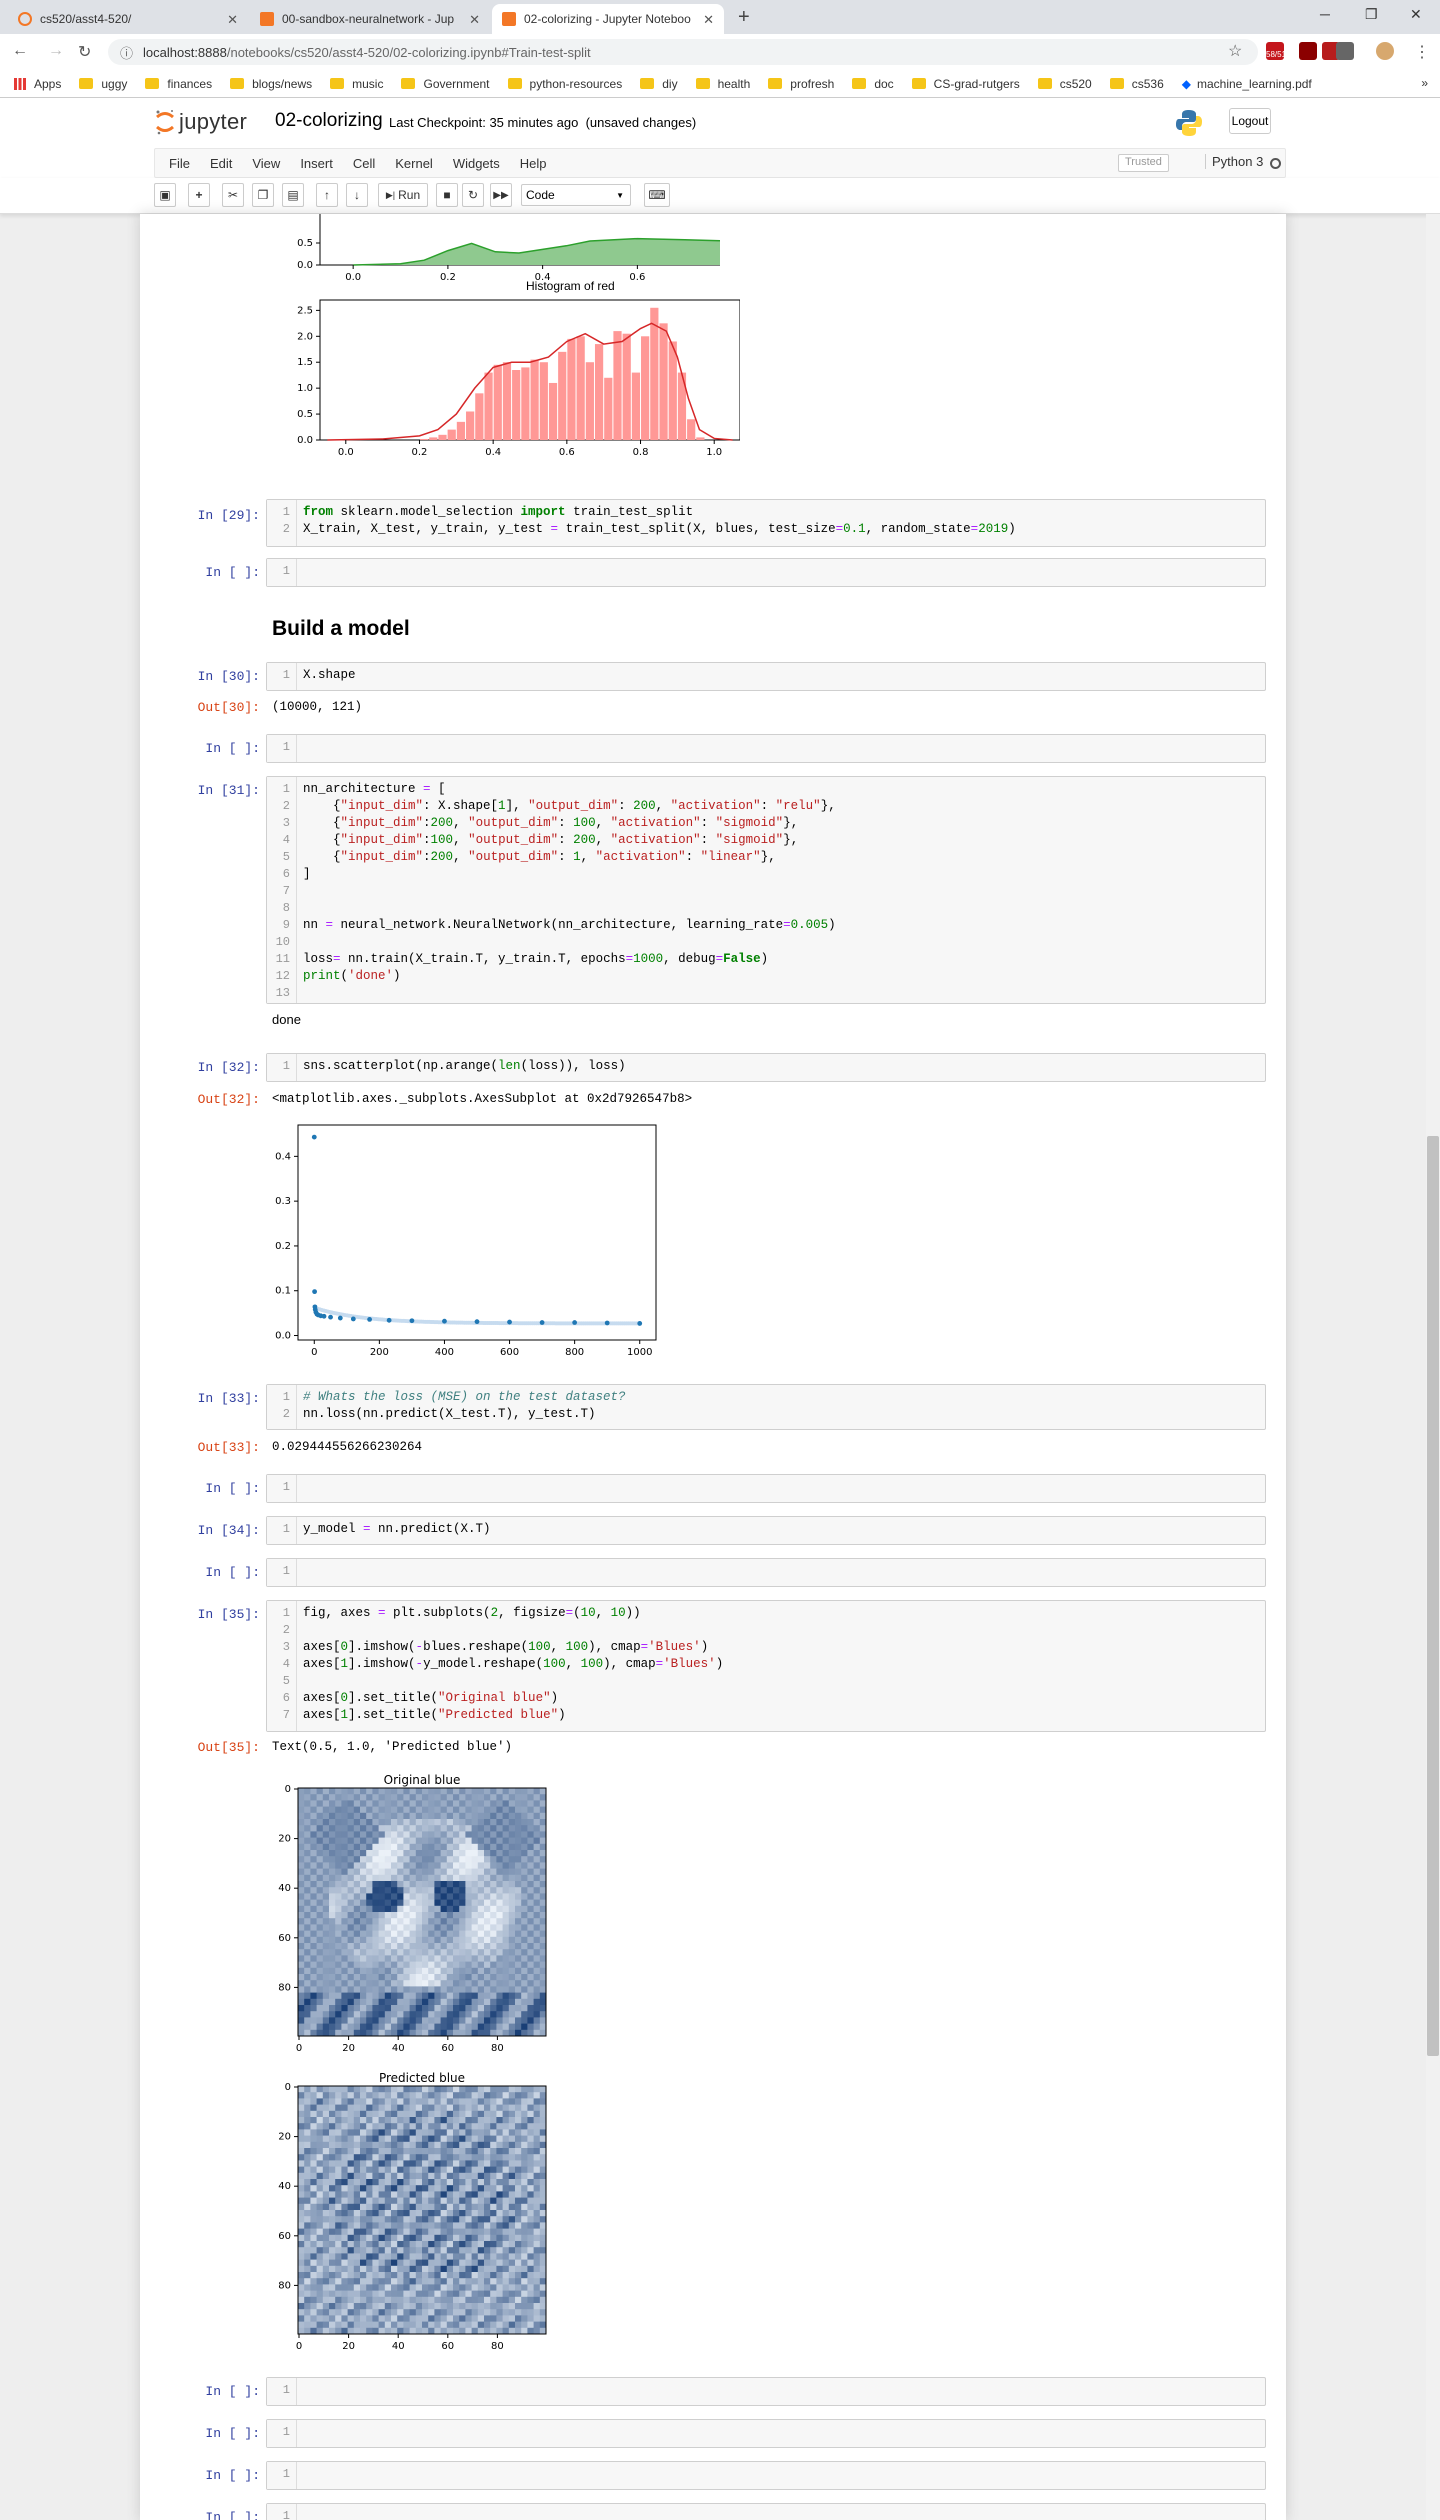  Describe the element at coordinates (179, 163) in the screenshot. I see `menu-file: File` at that location.